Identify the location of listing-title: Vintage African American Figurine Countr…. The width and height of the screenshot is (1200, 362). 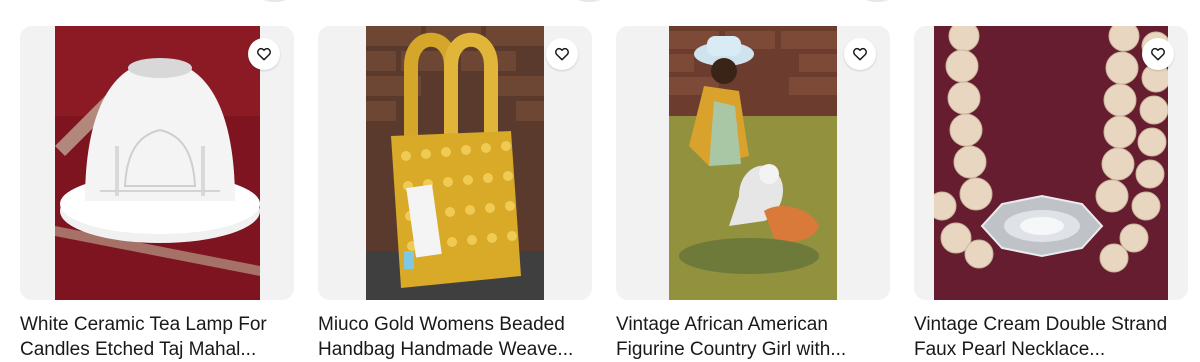
(753, 337).